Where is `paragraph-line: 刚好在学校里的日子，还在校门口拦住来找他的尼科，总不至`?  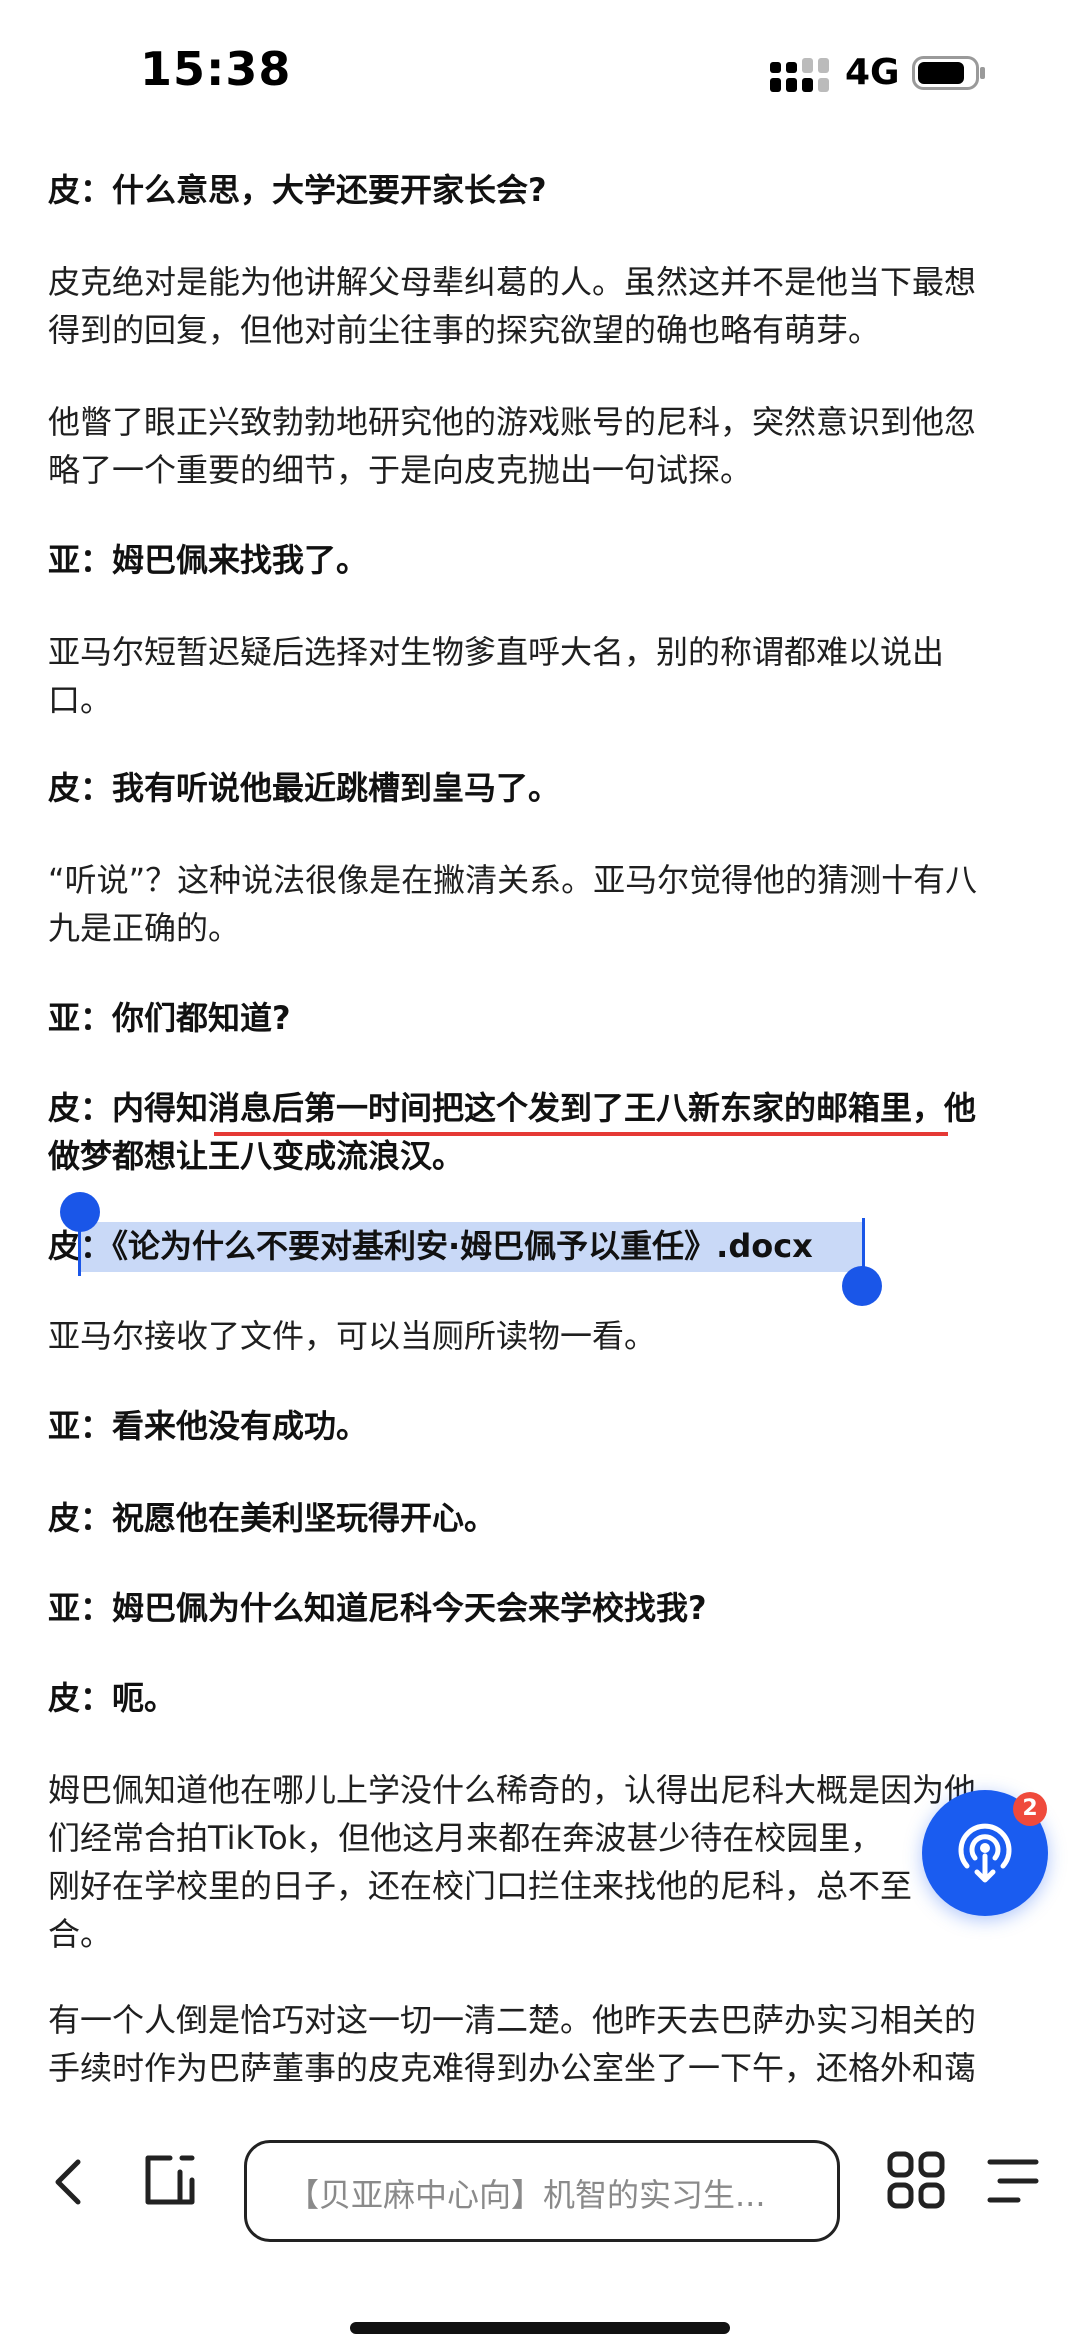 paragraph-line: 刚好在学校里的日子，还在校门口拦住来找他的尼科，总不至 is located at coordinates (480, 1886).